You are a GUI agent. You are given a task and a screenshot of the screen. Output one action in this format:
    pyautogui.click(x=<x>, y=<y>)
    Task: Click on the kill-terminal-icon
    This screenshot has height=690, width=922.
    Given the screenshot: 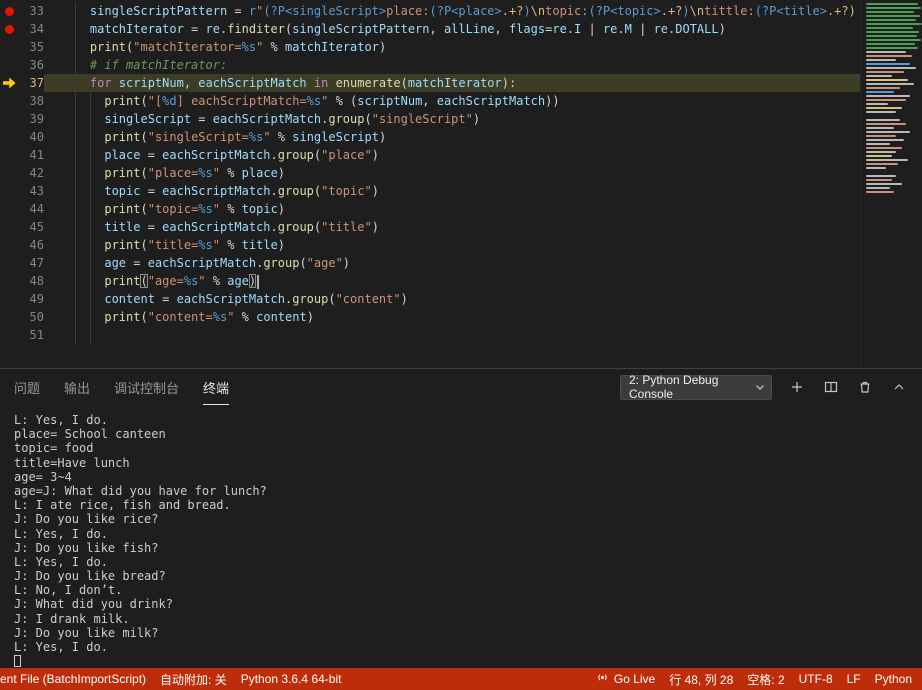 What is the action you would take?
    pyautogui.click(x=865, y=387)
    